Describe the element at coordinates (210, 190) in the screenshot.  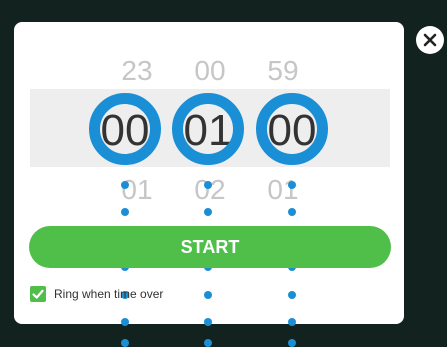
I see `minutes-next-value: 02` at that location.